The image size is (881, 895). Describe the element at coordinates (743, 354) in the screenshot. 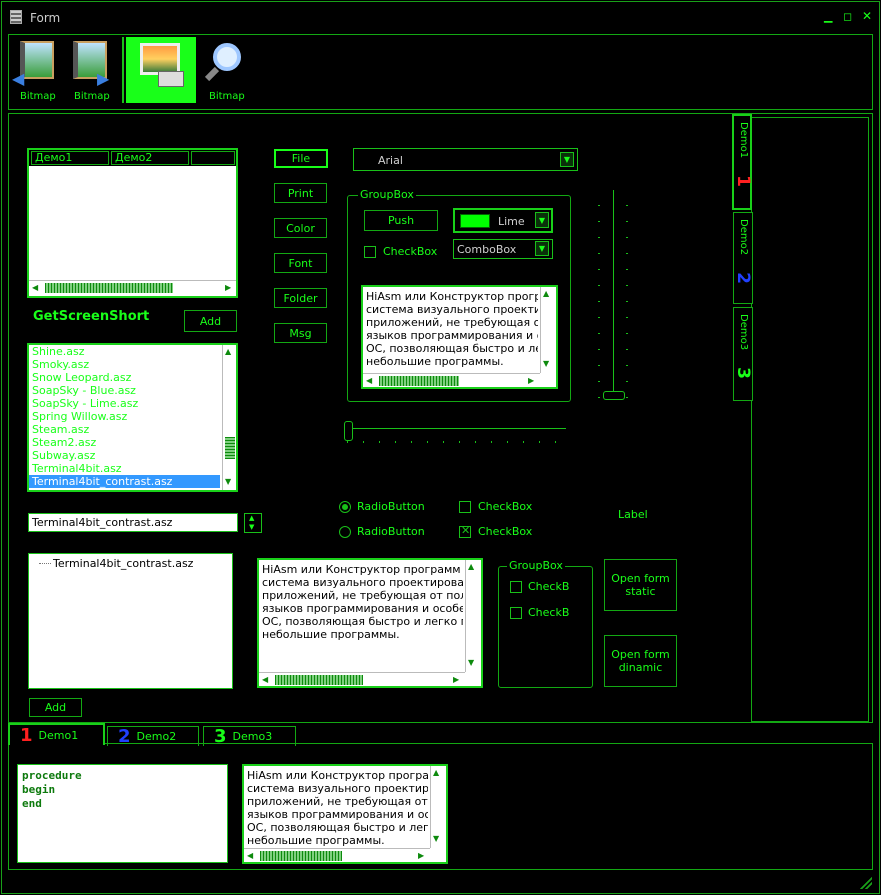

I see `vtab-demo3: Demo3 3` at that location.